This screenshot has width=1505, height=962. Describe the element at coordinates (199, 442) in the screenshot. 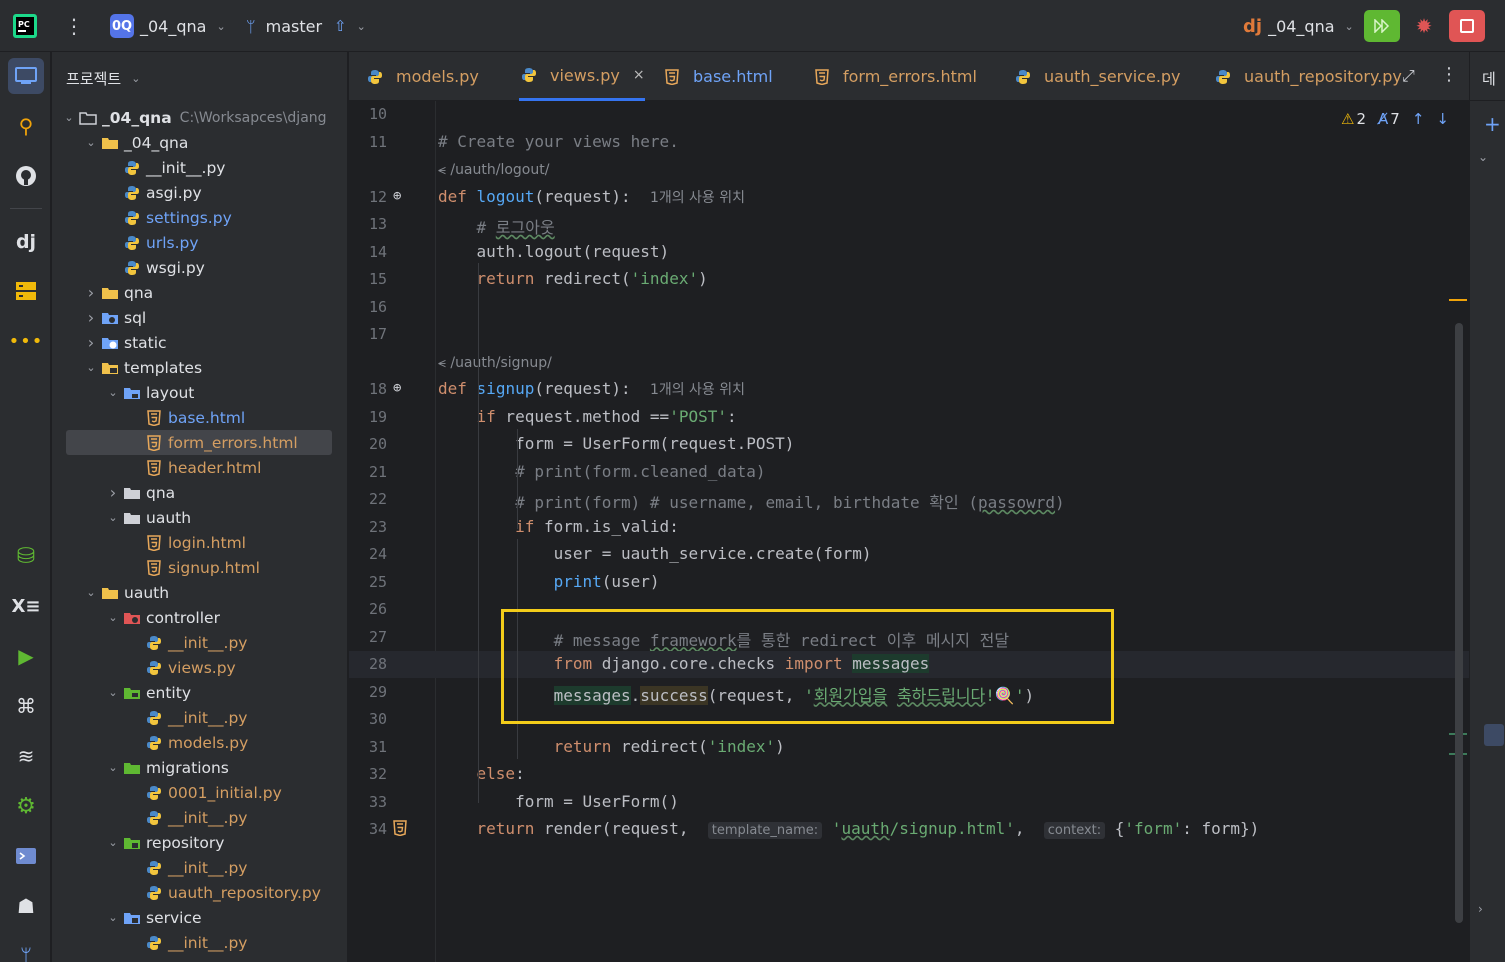

I see `tree-file: form_errors.html` at that location.